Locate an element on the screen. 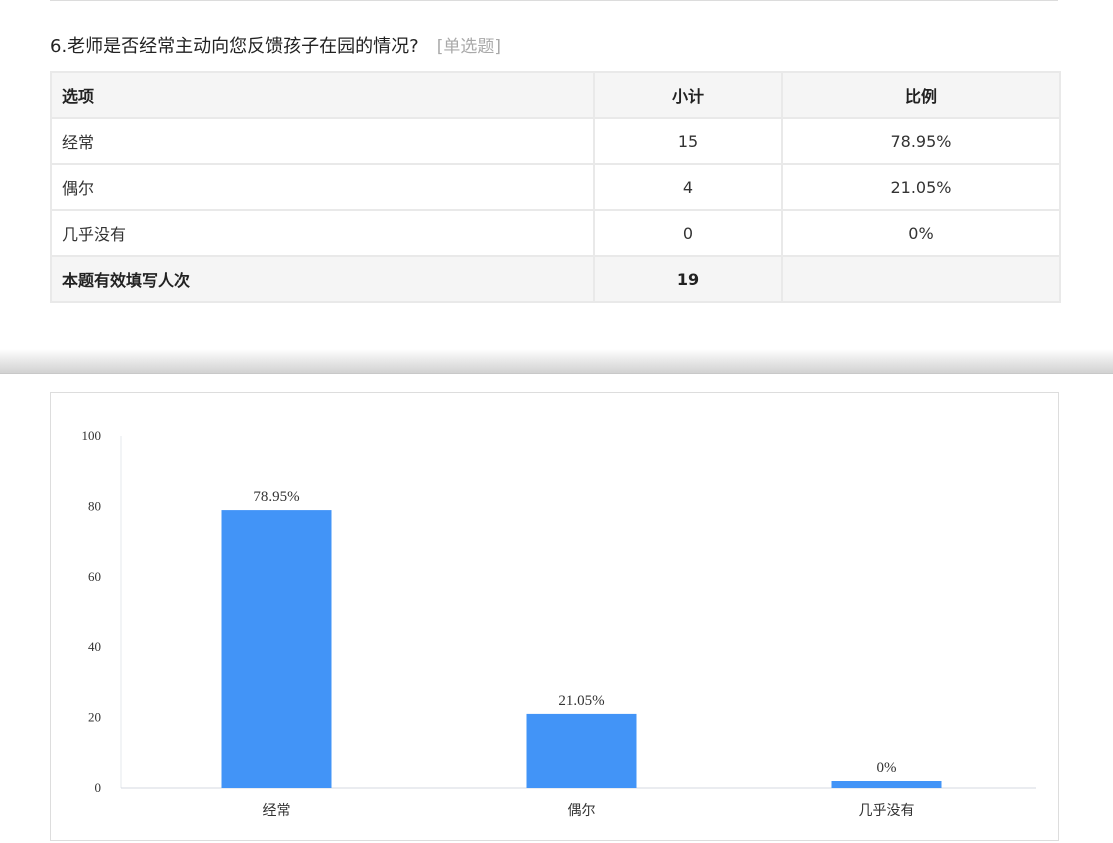 The image size is (1113, 843). row-option: 偶尔 is located at coordinates (322, 187).